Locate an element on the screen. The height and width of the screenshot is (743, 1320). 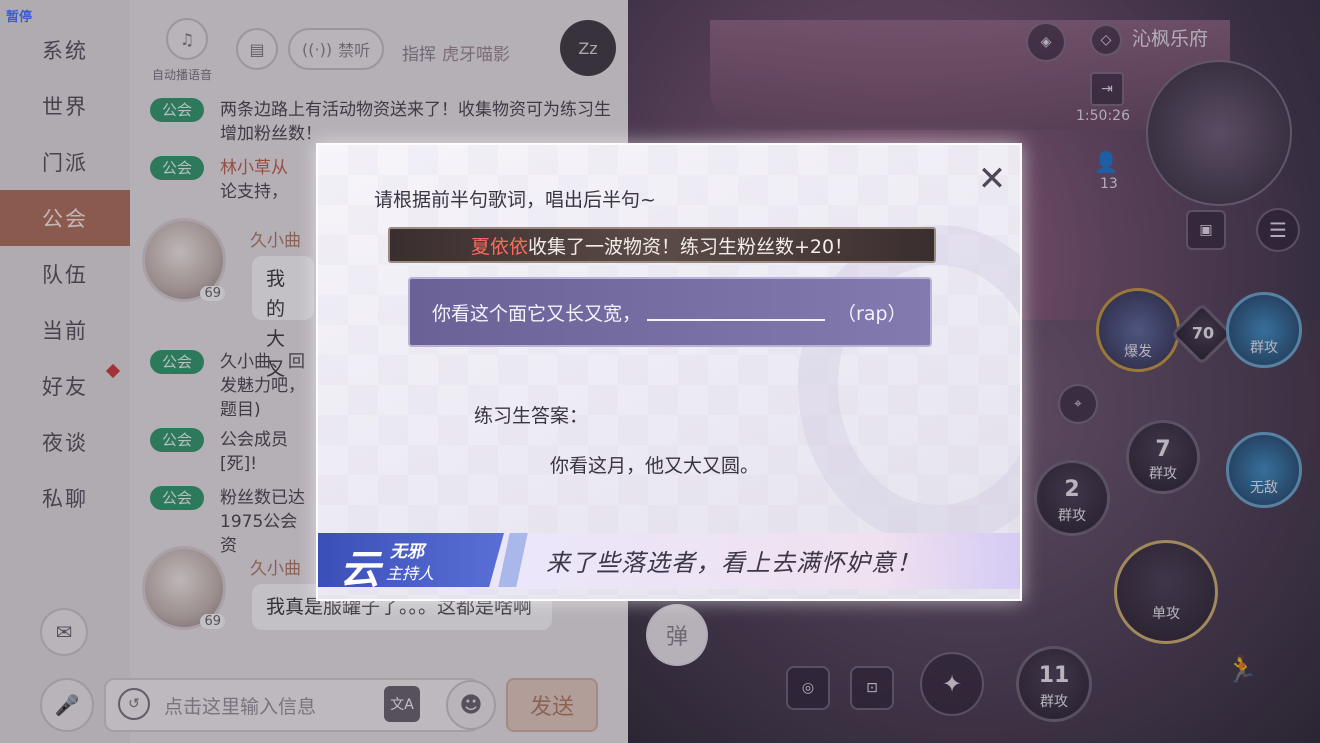
host-name: 无邪 is located at coordinates (407, 552).